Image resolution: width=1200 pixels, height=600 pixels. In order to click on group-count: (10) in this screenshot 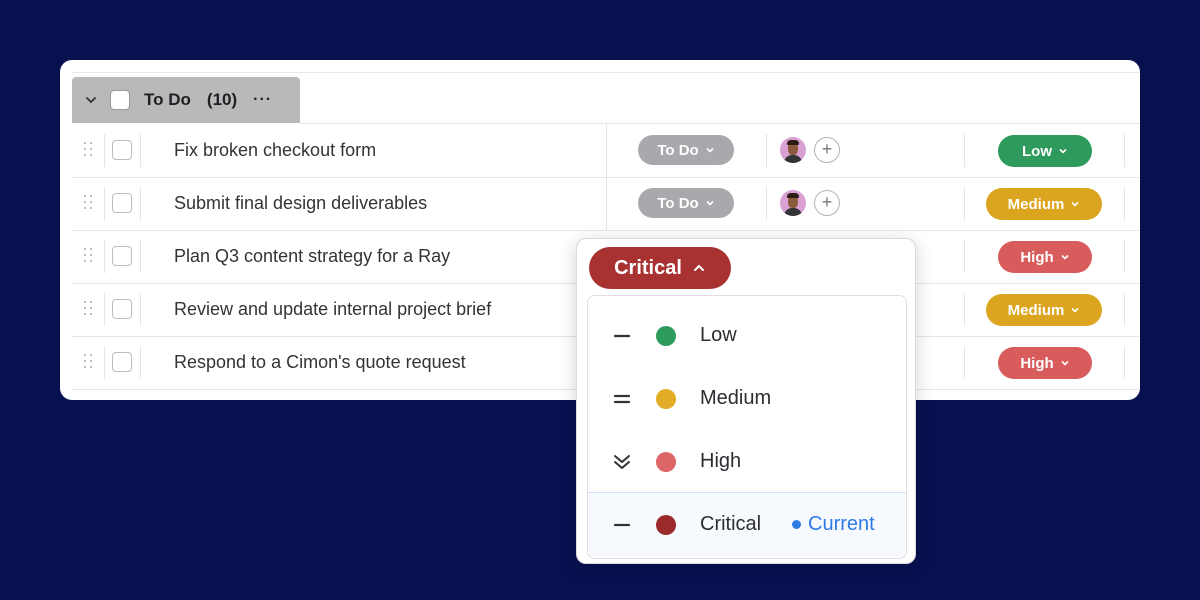, I will do `click(222, 99)`.